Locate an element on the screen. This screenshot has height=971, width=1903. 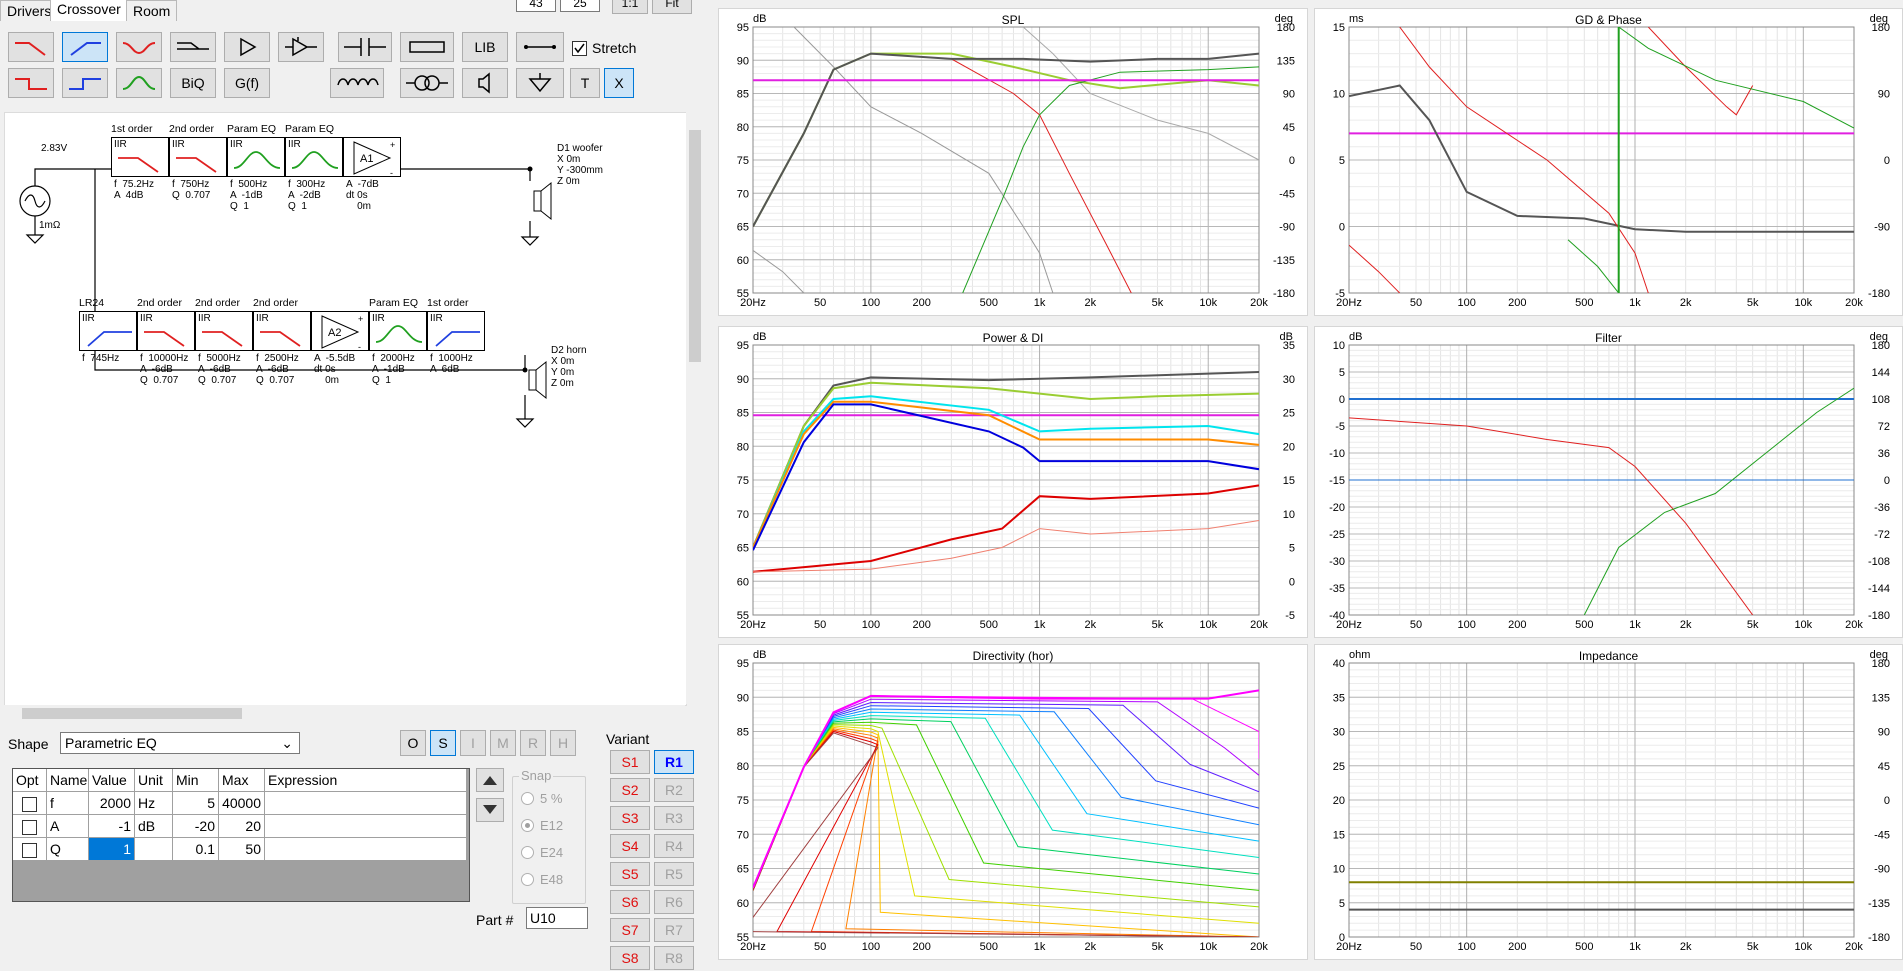
variant-r3-button: R3 is located at coordinates (674, 818).